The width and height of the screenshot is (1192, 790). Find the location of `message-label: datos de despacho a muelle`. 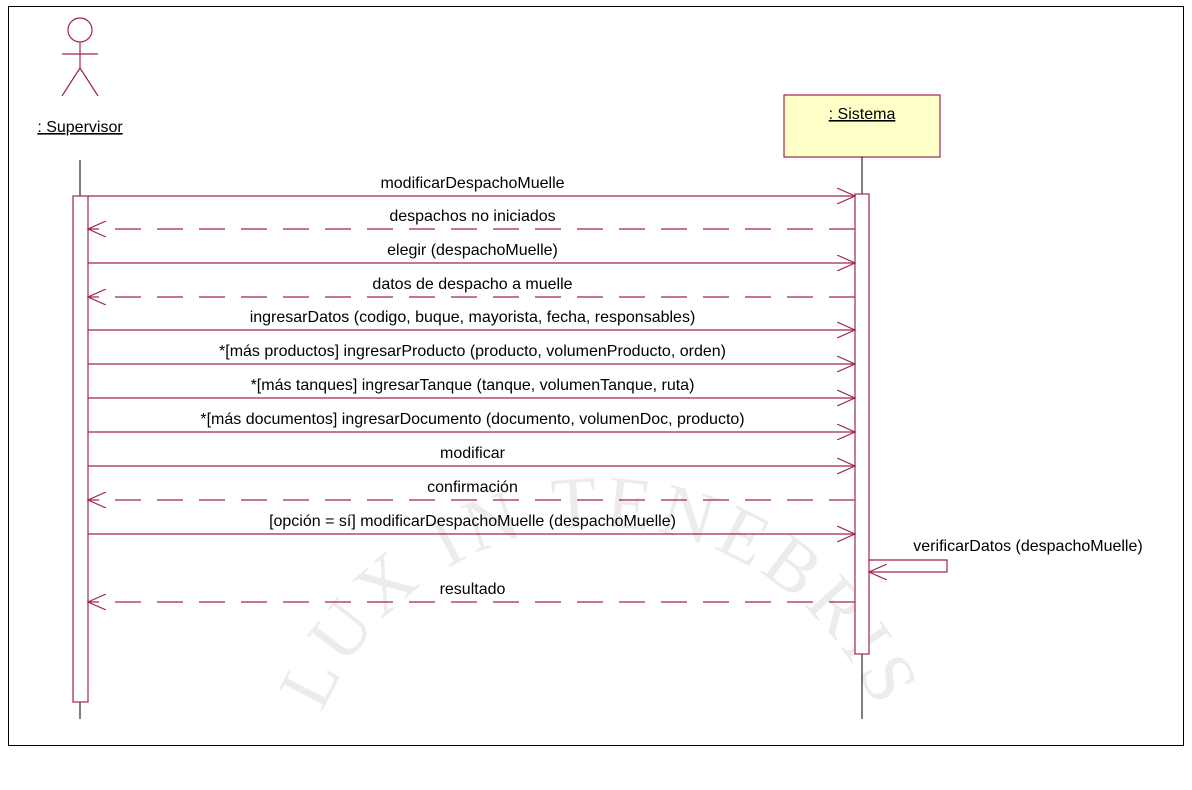

message-label: datos de despacho a muelle is located at coordinates (472, 284).